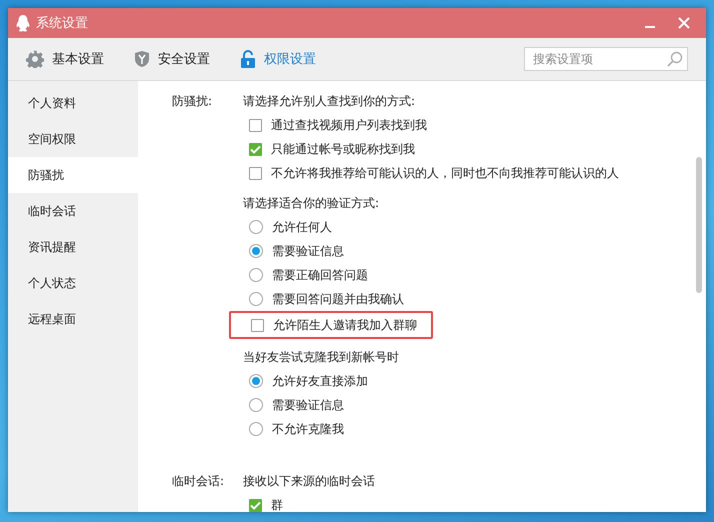 This screenshot has width=714, height=522. What do you see at coordinates (308, 429) in the screenshot?
I see `option-label: 不允许克隆我` at bounding box center [308, 429].